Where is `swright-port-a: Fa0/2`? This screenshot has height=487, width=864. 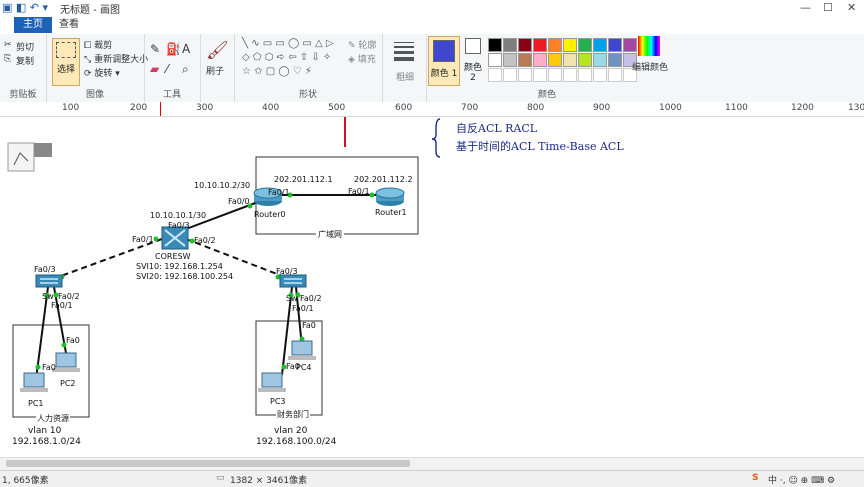 swright-port-a: Fa0/2 is located at coordinates (311, 298).